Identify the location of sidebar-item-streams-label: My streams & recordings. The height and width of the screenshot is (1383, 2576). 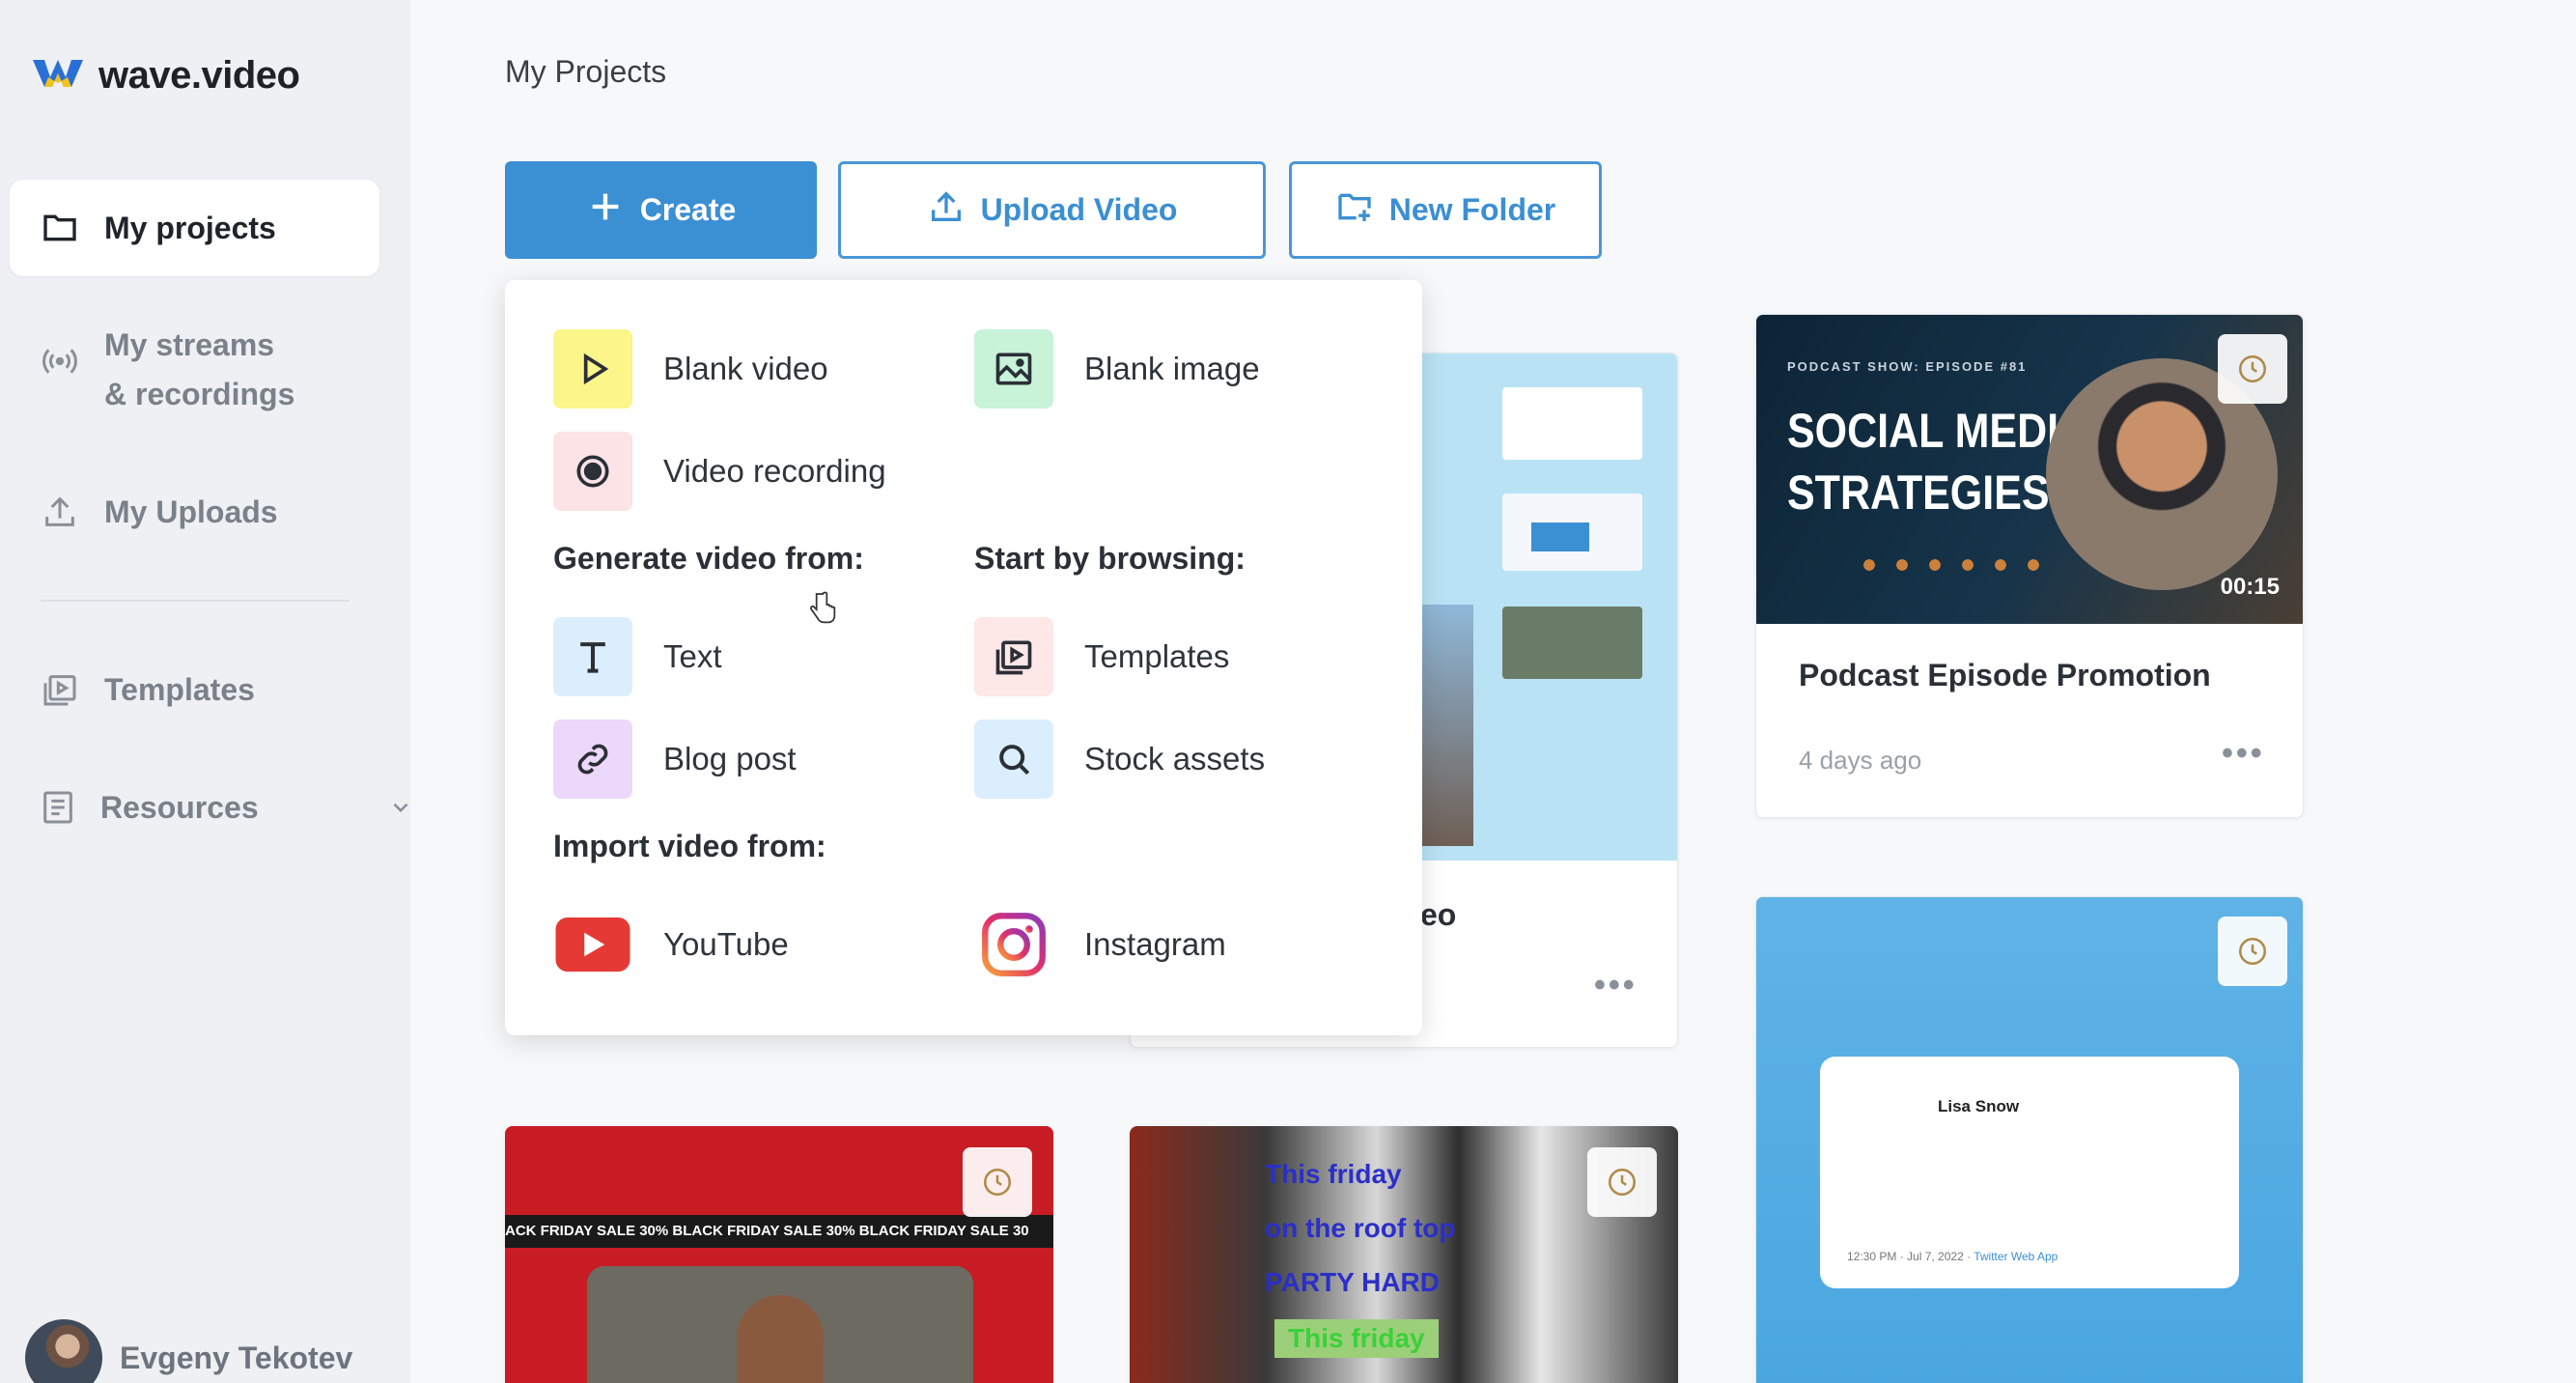
(200, 369).